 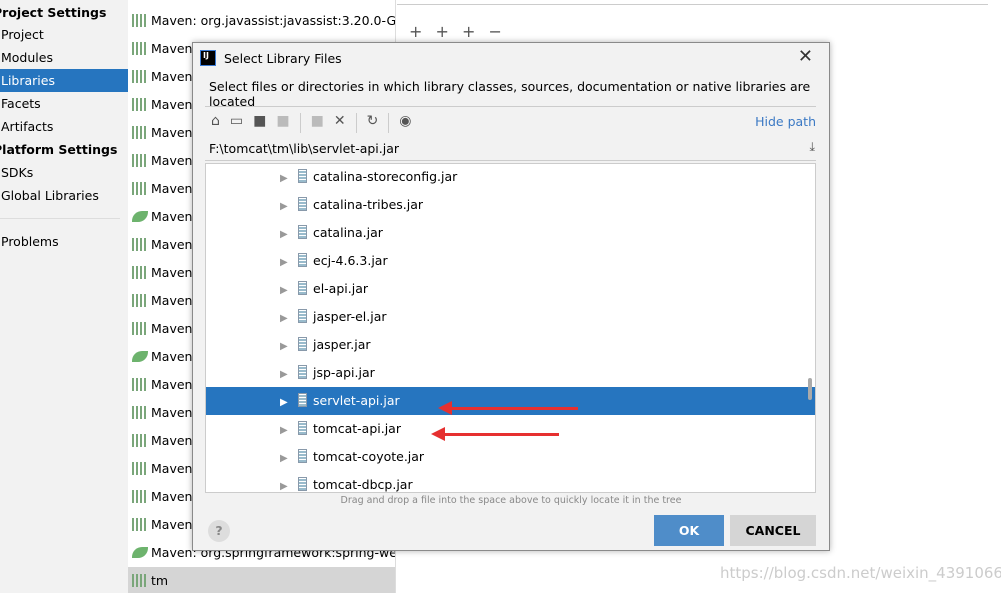 I want to click on sidebar-item: Libraries, so click(x=64, y=80).